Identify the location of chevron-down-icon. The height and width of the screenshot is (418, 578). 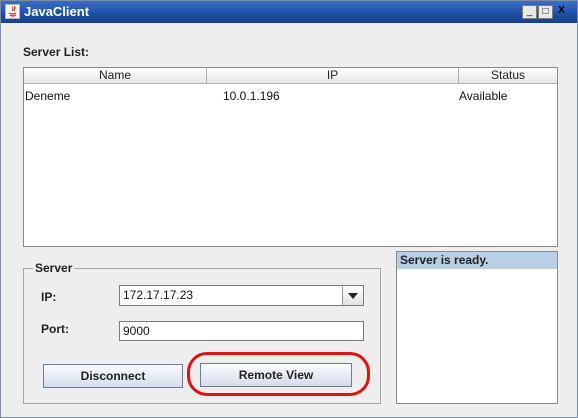
(353, 296).